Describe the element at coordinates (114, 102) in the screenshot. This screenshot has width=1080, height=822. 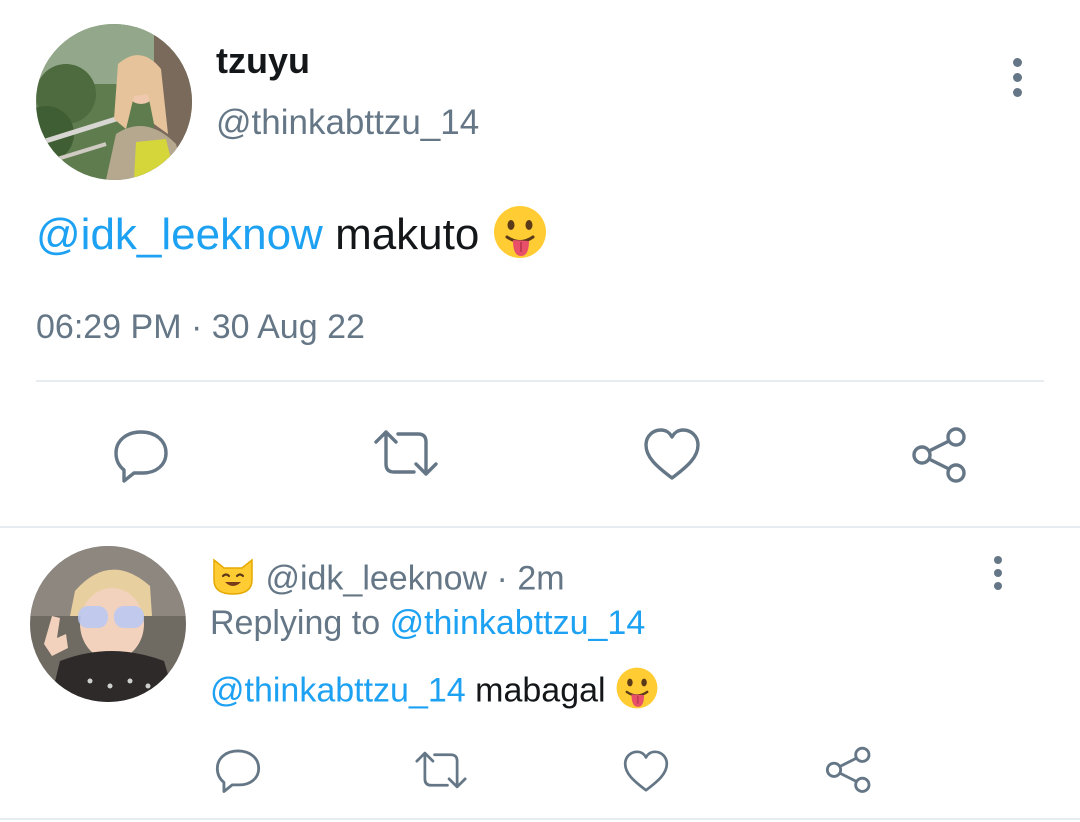
I see `author-avatar` at that location.